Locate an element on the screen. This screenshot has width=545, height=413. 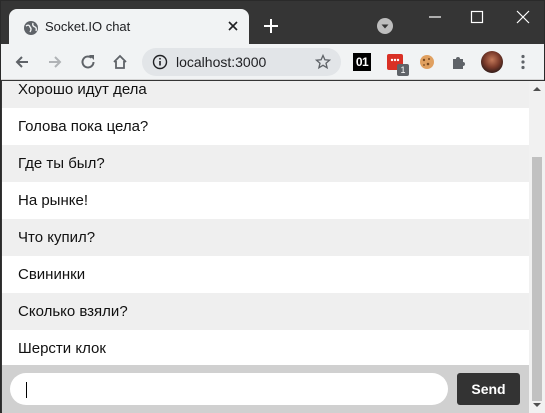
plus-icon is located at coordinates (271, 26).